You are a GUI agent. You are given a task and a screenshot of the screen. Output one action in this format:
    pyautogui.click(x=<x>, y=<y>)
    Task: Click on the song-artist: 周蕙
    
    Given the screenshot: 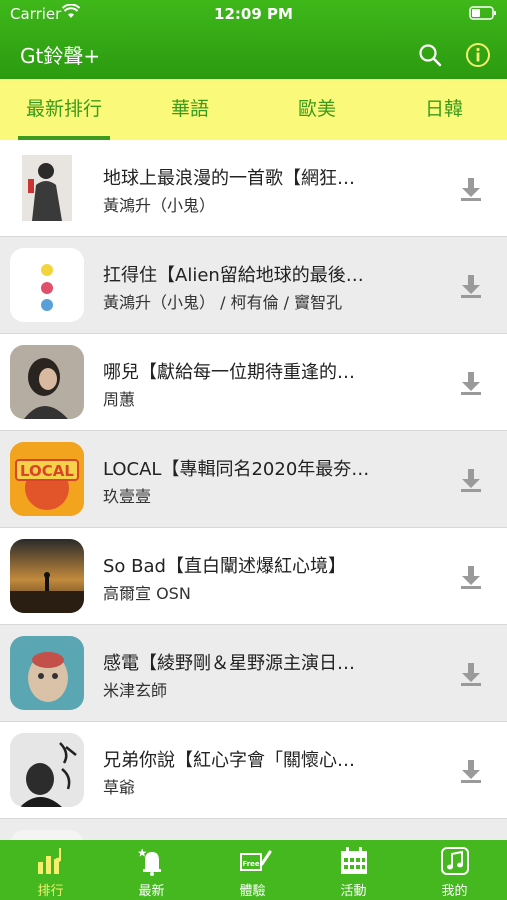 What is the action you would take?
    pyautogui.click(x=119, y=399)
    